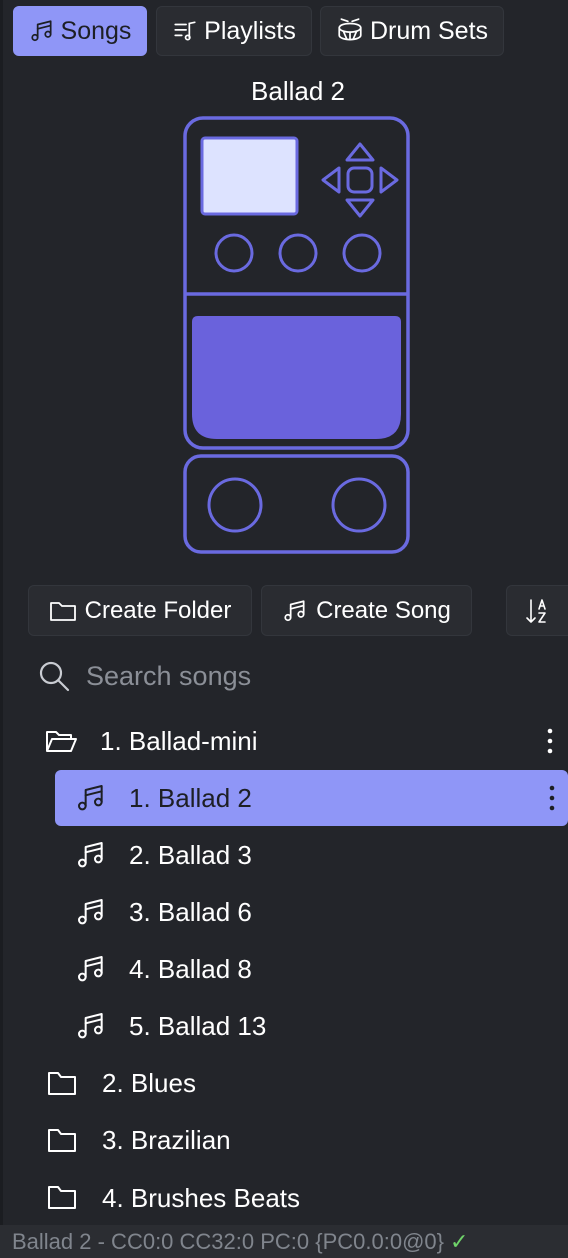 This screenshot has width=568, height=1258. What do you see at coordinates (311, 855) in the screenshot?
I see `song-row: 2. Ballad 3` at bounding box center [311, 855].